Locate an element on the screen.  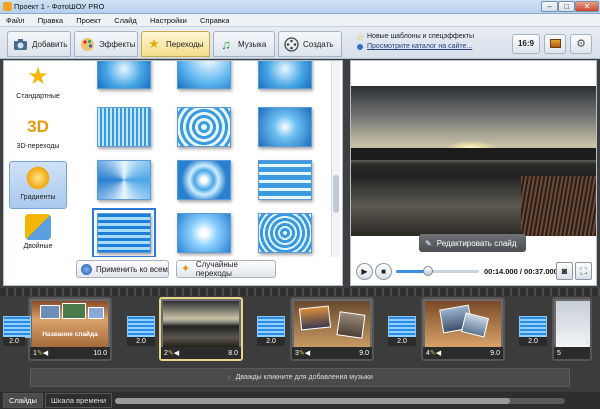
category-gradients: Градиенты is located at coordinates (38, 185).